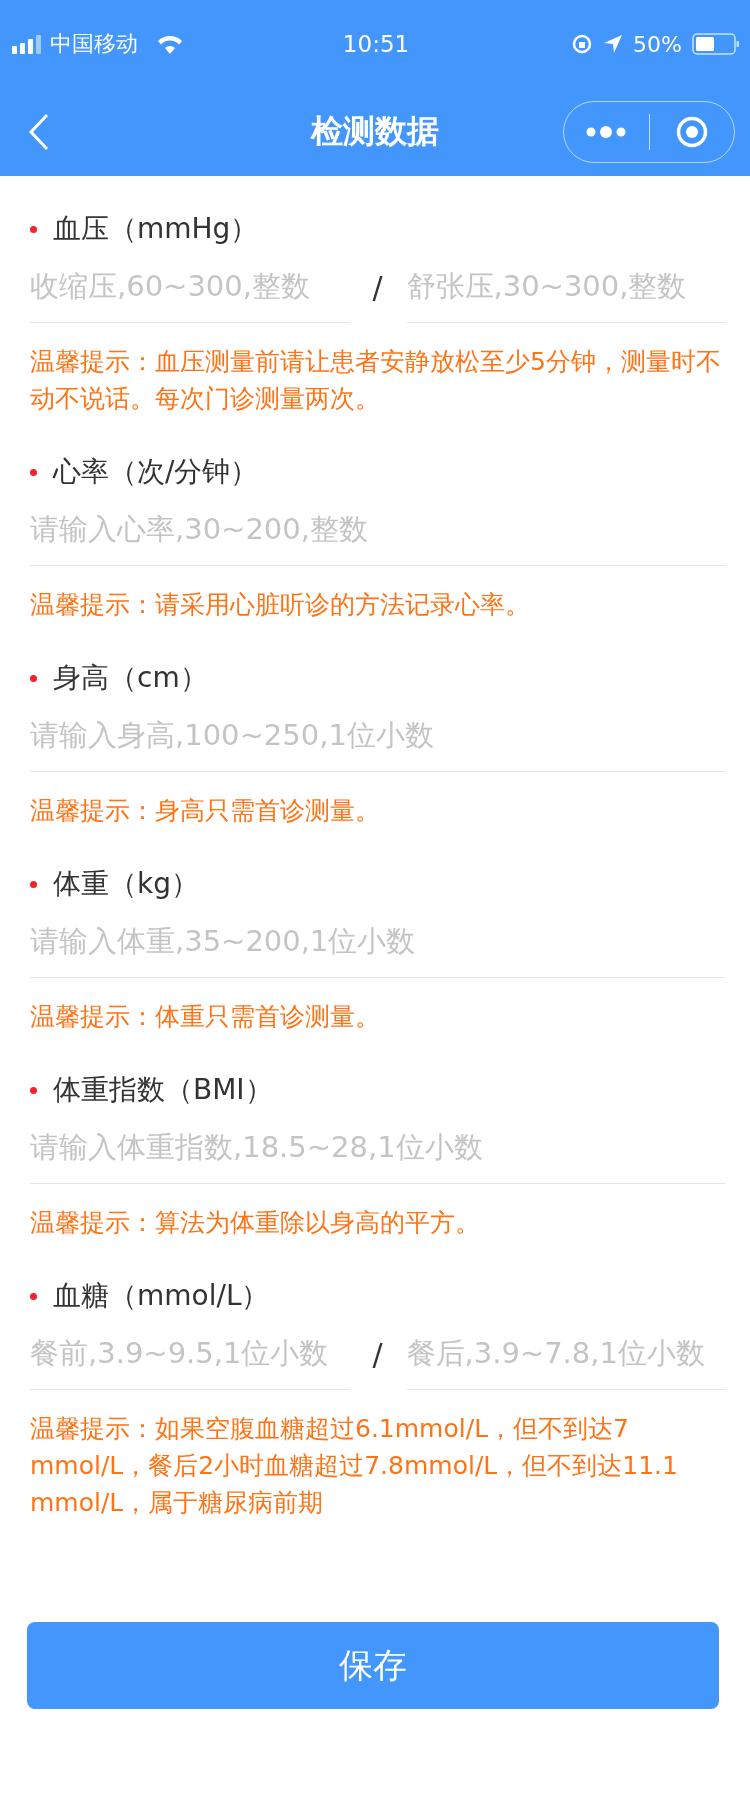 This screenshot has width=750, height=1798. What do you see at coordinates (377, 735) in the screenshot?
I see `input-field: 请输入身高,100~250,1位小数` at bounding box center [377, 735].